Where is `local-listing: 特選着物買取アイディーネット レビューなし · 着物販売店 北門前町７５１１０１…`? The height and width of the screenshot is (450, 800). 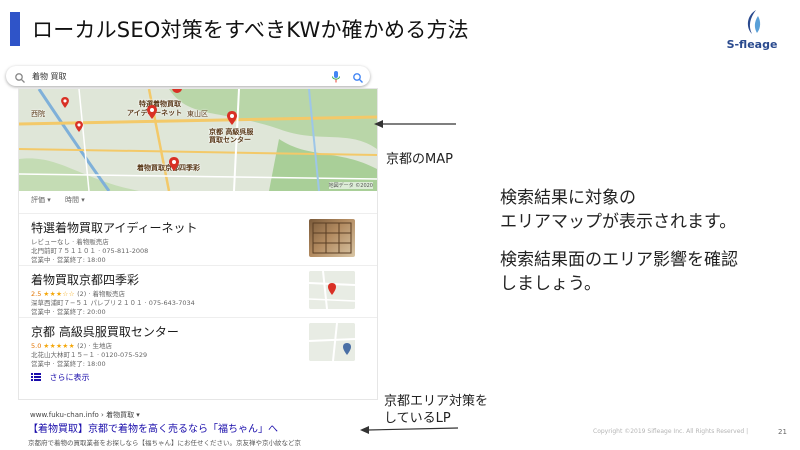
local-listing: 特選着物買取アイディーネット レビューなし · 着物販売店 北門前町７５１１０１… is located at coordinates (198, 239).